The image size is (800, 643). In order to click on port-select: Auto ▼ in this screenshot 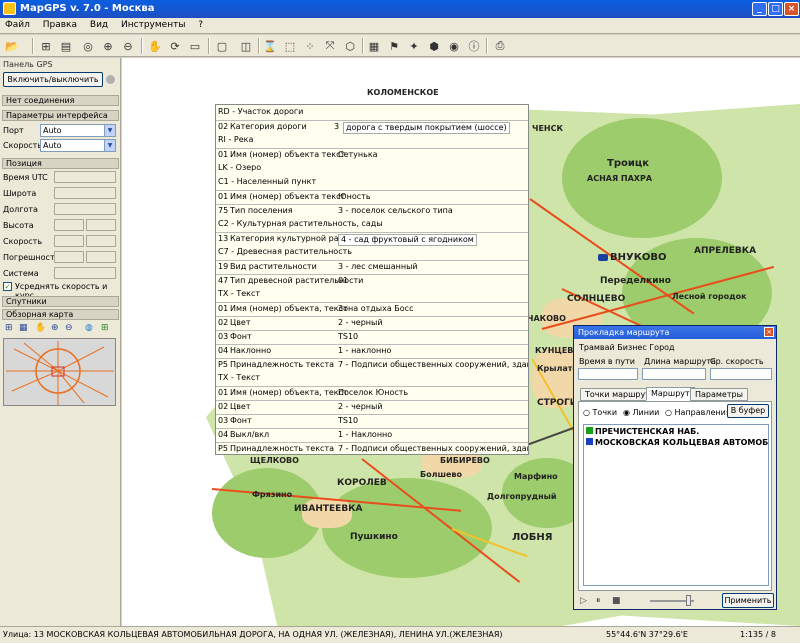, I will do `click(78, 130)`.